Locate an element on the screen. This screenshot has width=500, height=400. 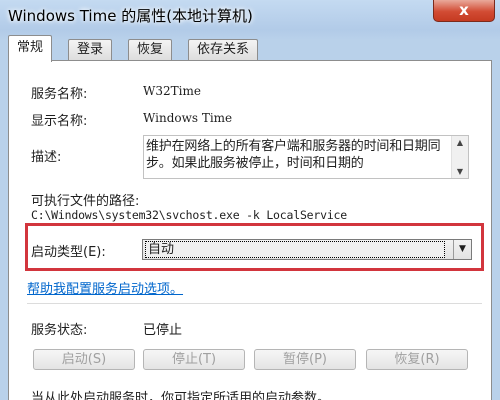
description-scrollbar: ▲ ▼ is located at coordinates (459, 157).